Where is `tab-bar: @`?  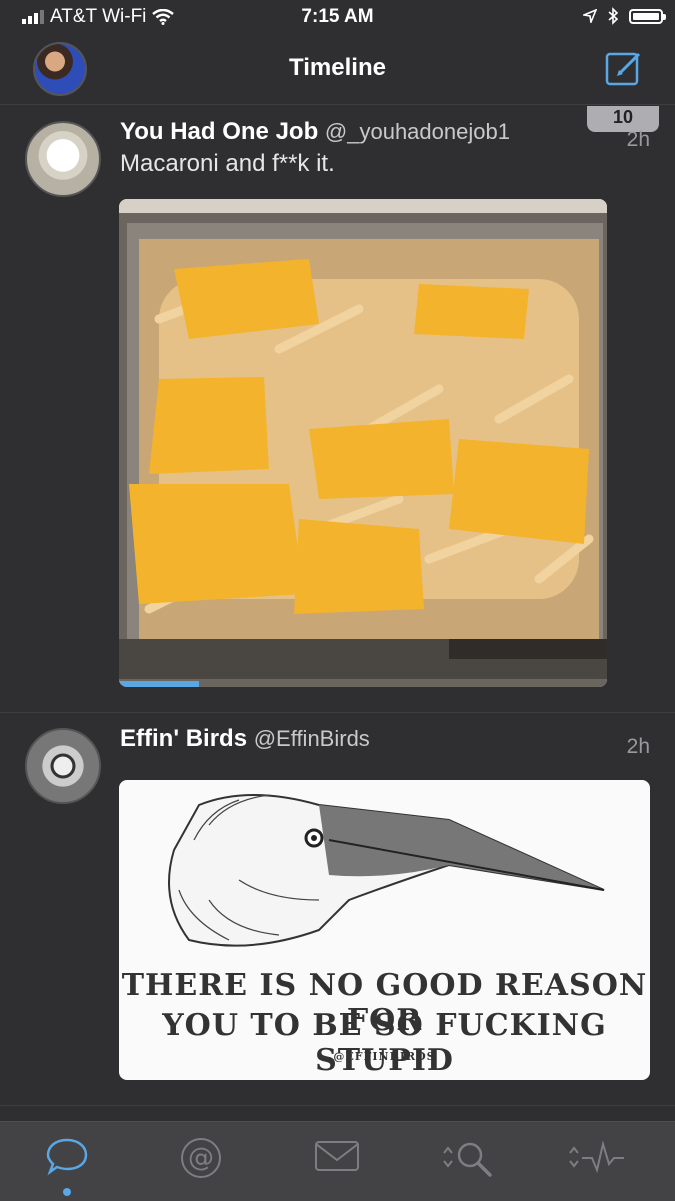
tab-bar: @ is located at coordinates (337, 1161).